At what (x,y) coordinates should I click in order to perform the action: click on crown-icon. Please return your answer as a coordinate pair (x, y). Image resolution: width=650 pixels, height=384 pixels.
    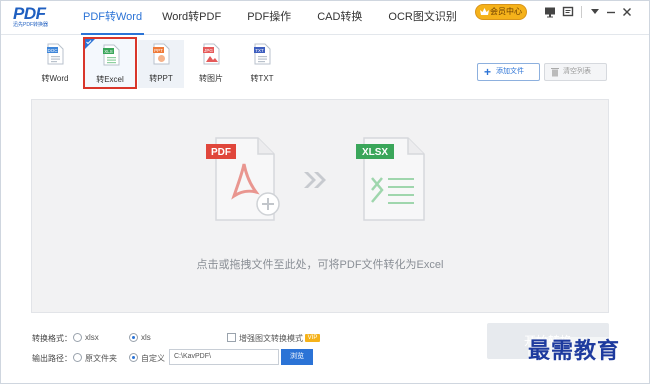
    Looking at the image, I should click on (484, 11).